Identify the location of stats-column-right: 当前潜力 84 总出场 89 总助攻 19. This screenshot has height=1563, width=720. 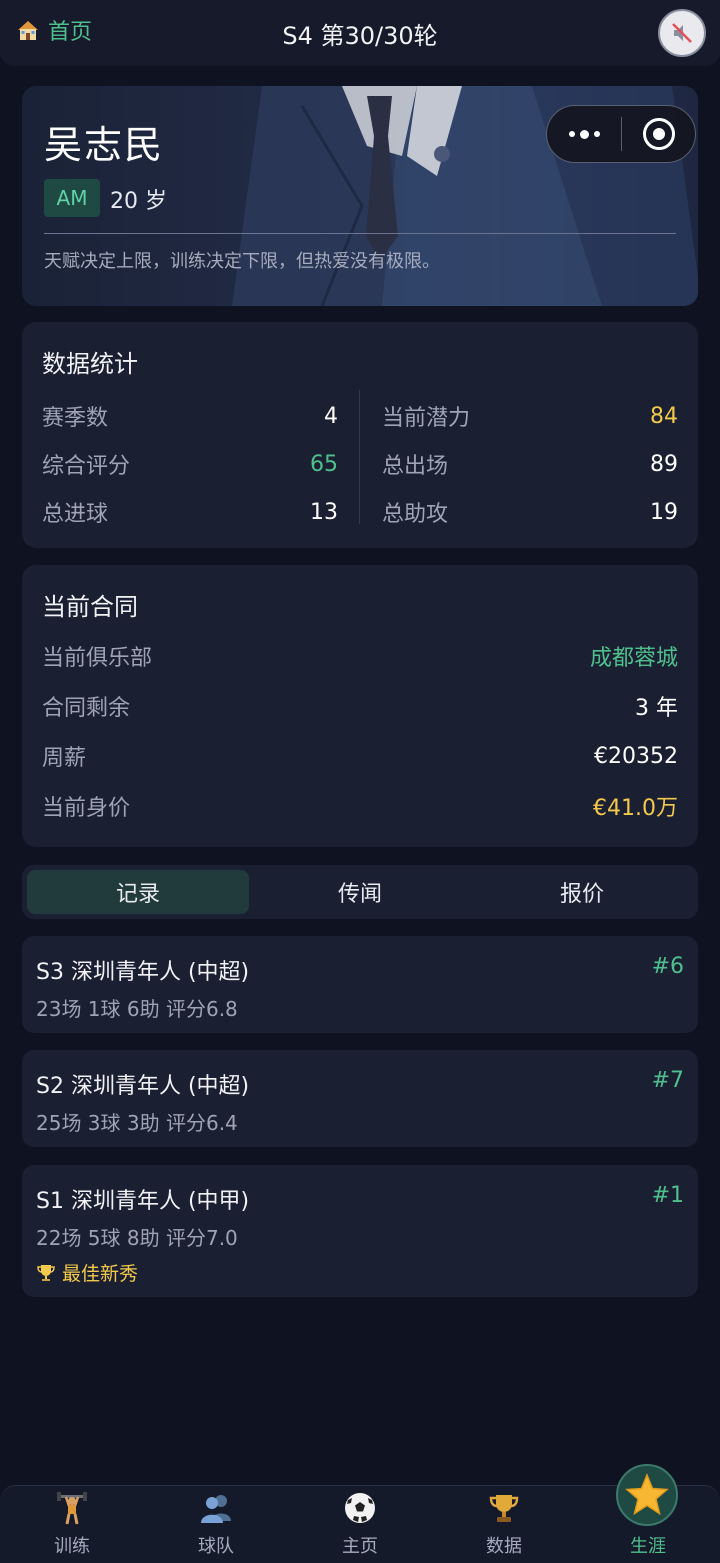
(530, 464).